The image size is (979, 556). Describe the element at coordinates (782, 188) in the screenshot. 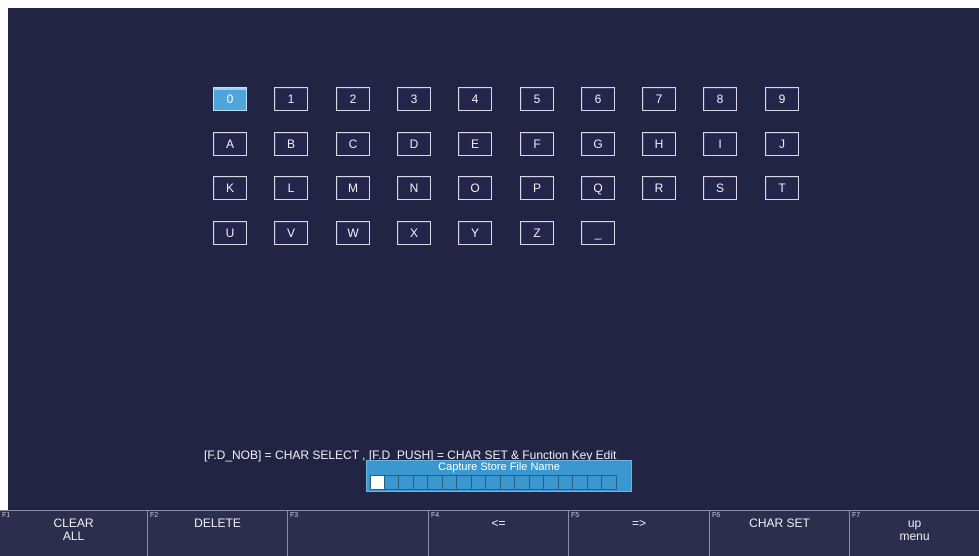

I see `char-key-t: T` at that location.